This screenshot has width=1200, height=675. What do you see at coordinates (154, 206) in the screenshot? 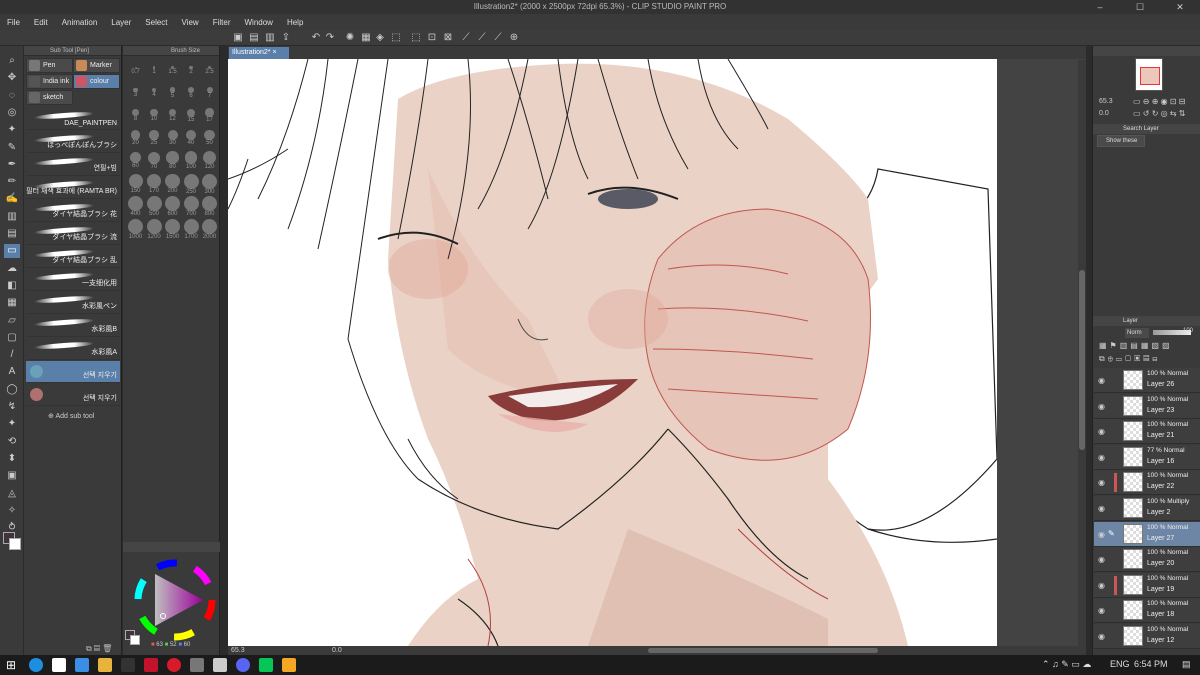
I see `brush-size-option: 500` at bounding box center [154, 206].